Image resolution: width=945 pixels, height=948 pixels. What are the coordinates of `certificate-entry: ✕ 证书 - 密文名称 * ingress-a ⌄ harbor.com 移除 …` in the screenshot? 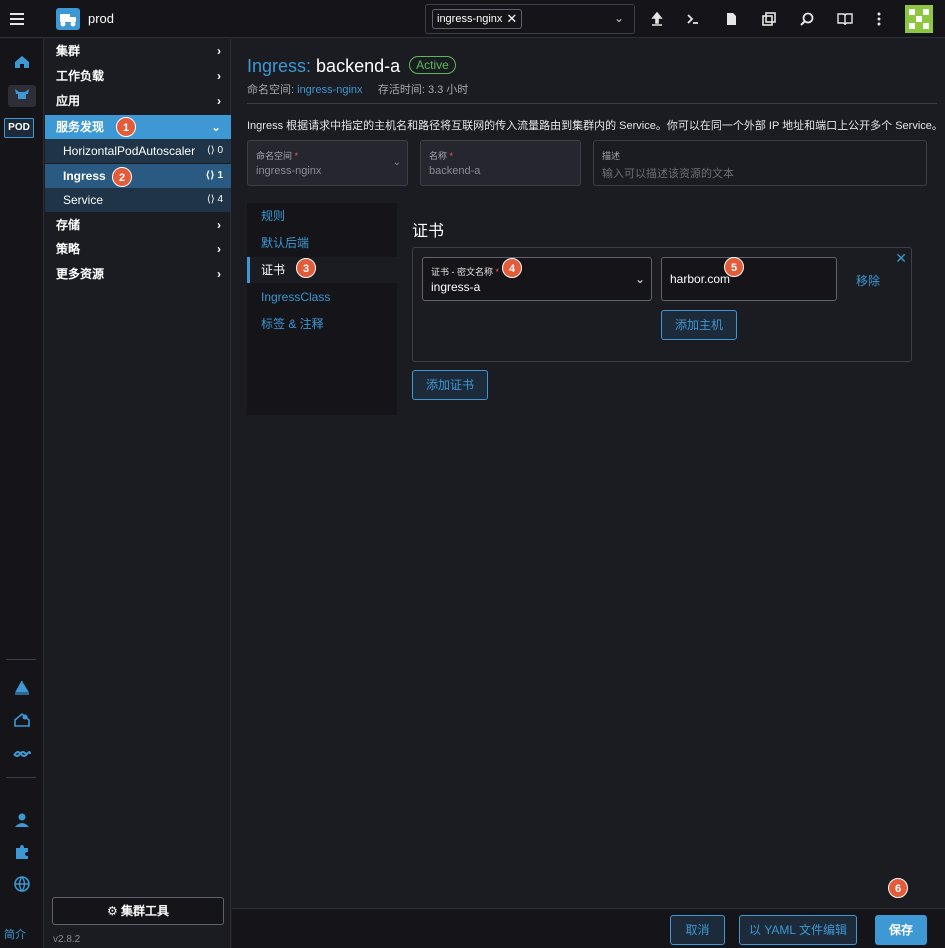 It's located at (662, 304).